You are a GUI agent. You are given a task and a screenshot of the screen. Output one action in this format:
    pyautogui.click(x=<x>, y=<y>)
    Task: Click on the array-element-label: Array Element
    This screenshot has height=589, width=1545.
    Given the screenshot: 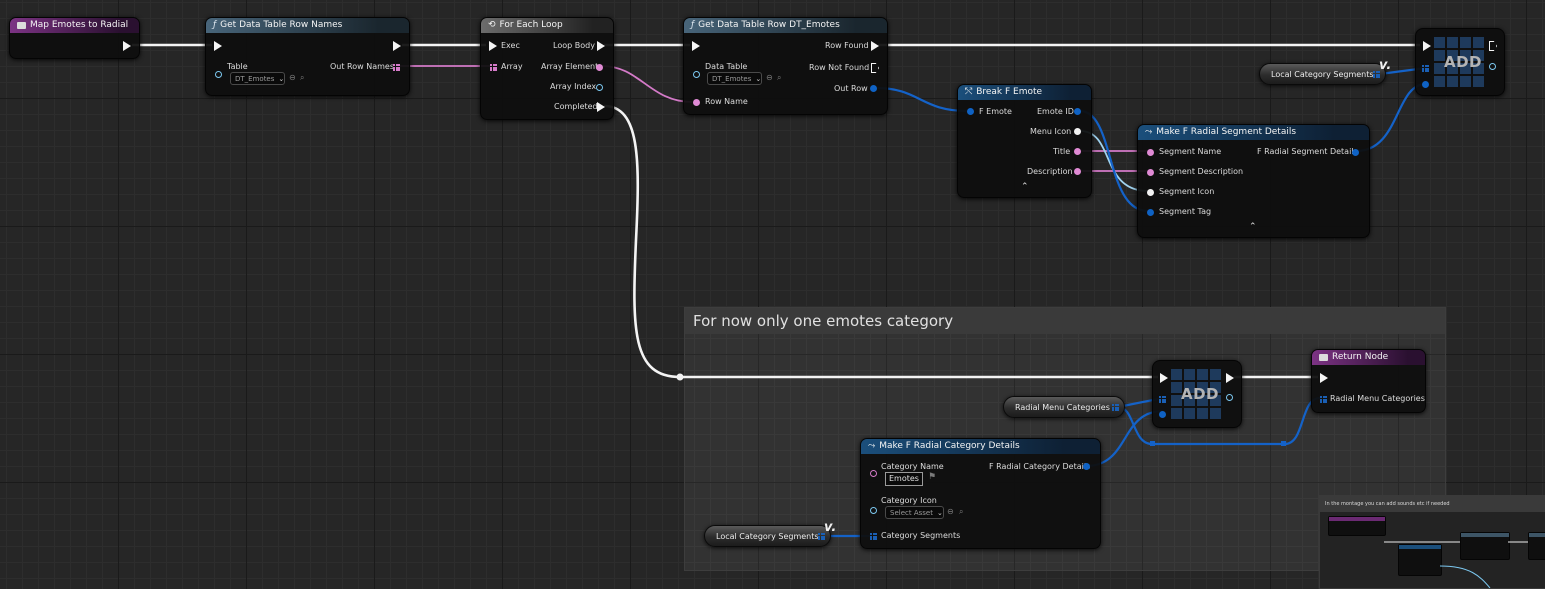 What is the action you would take?
    pyautogui.click(x=570, y=66)
    